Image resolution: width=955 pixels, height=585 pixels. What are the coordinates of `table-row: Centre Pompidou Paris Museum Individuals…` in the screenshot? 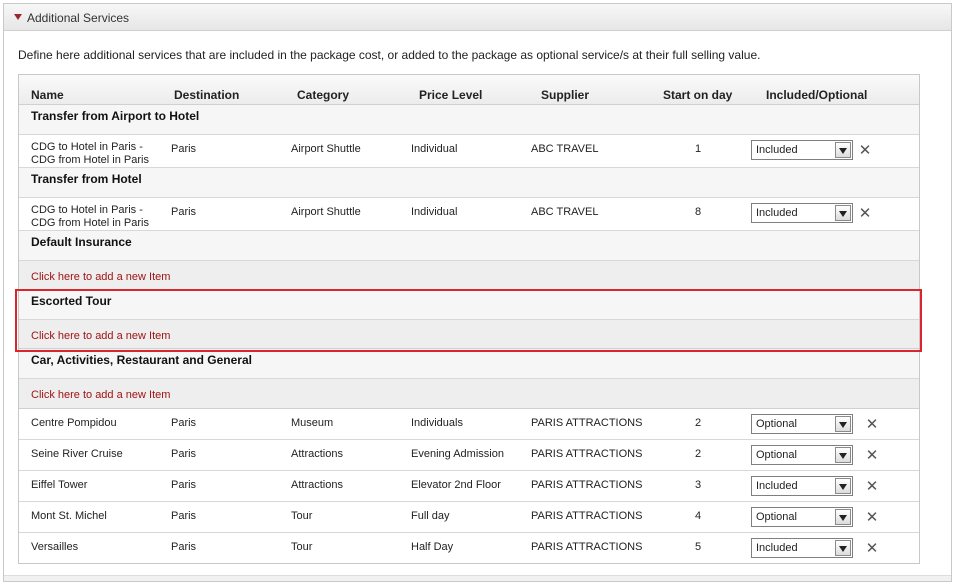 It's located at (469, 424).